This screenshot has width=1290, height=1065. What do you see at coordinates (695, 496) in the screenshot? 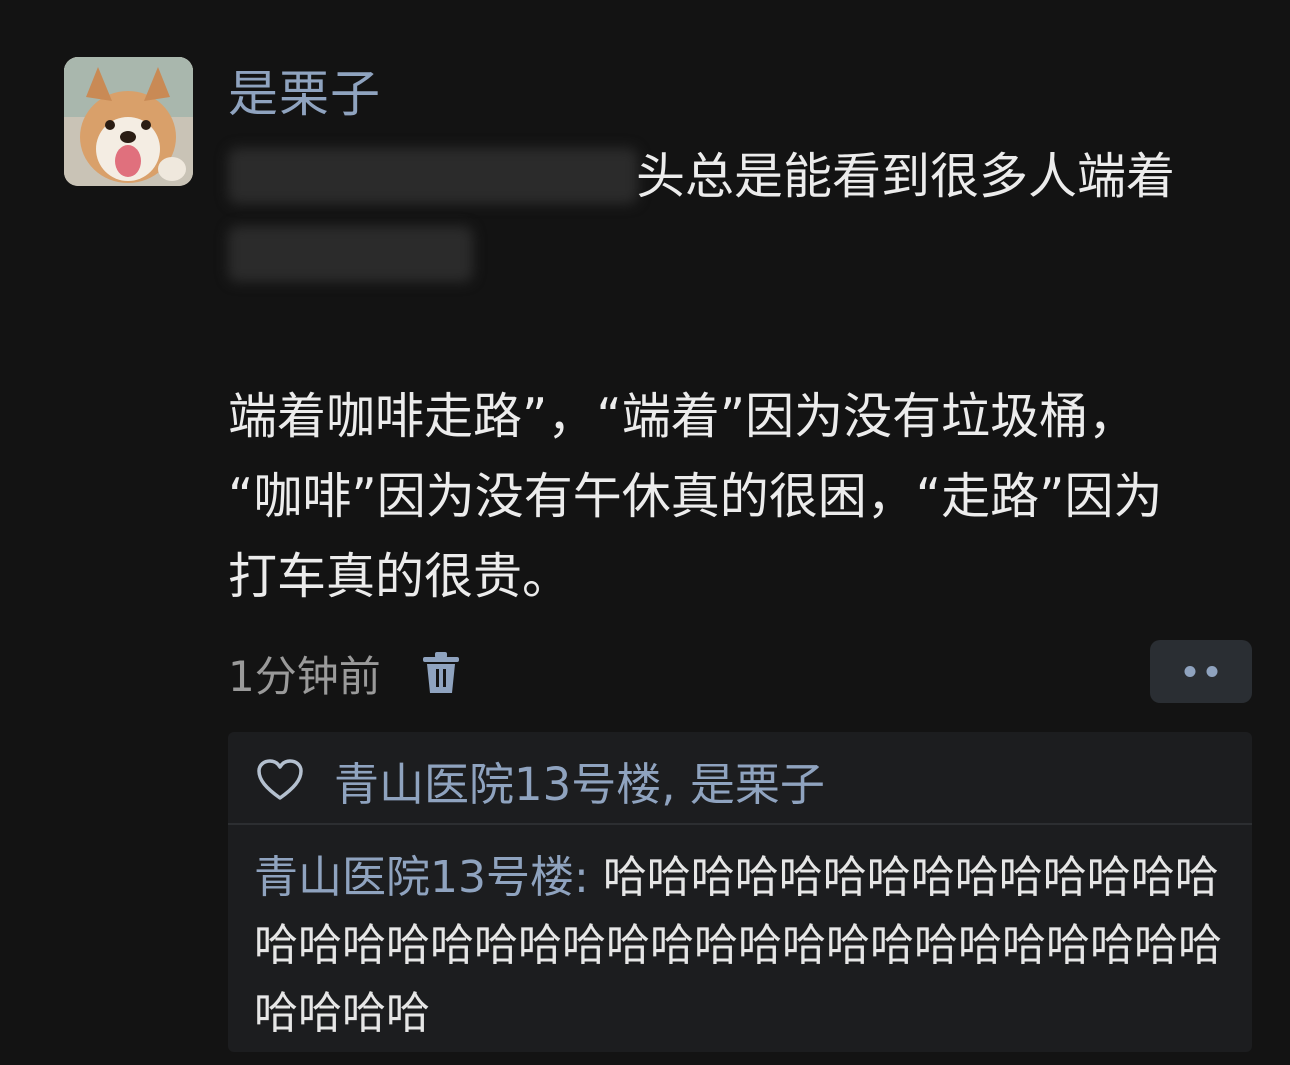
I see `post-text-line-3: “咖啡”因为没有午休真的很困，“走路”因为` at bounding box center [695, 496].